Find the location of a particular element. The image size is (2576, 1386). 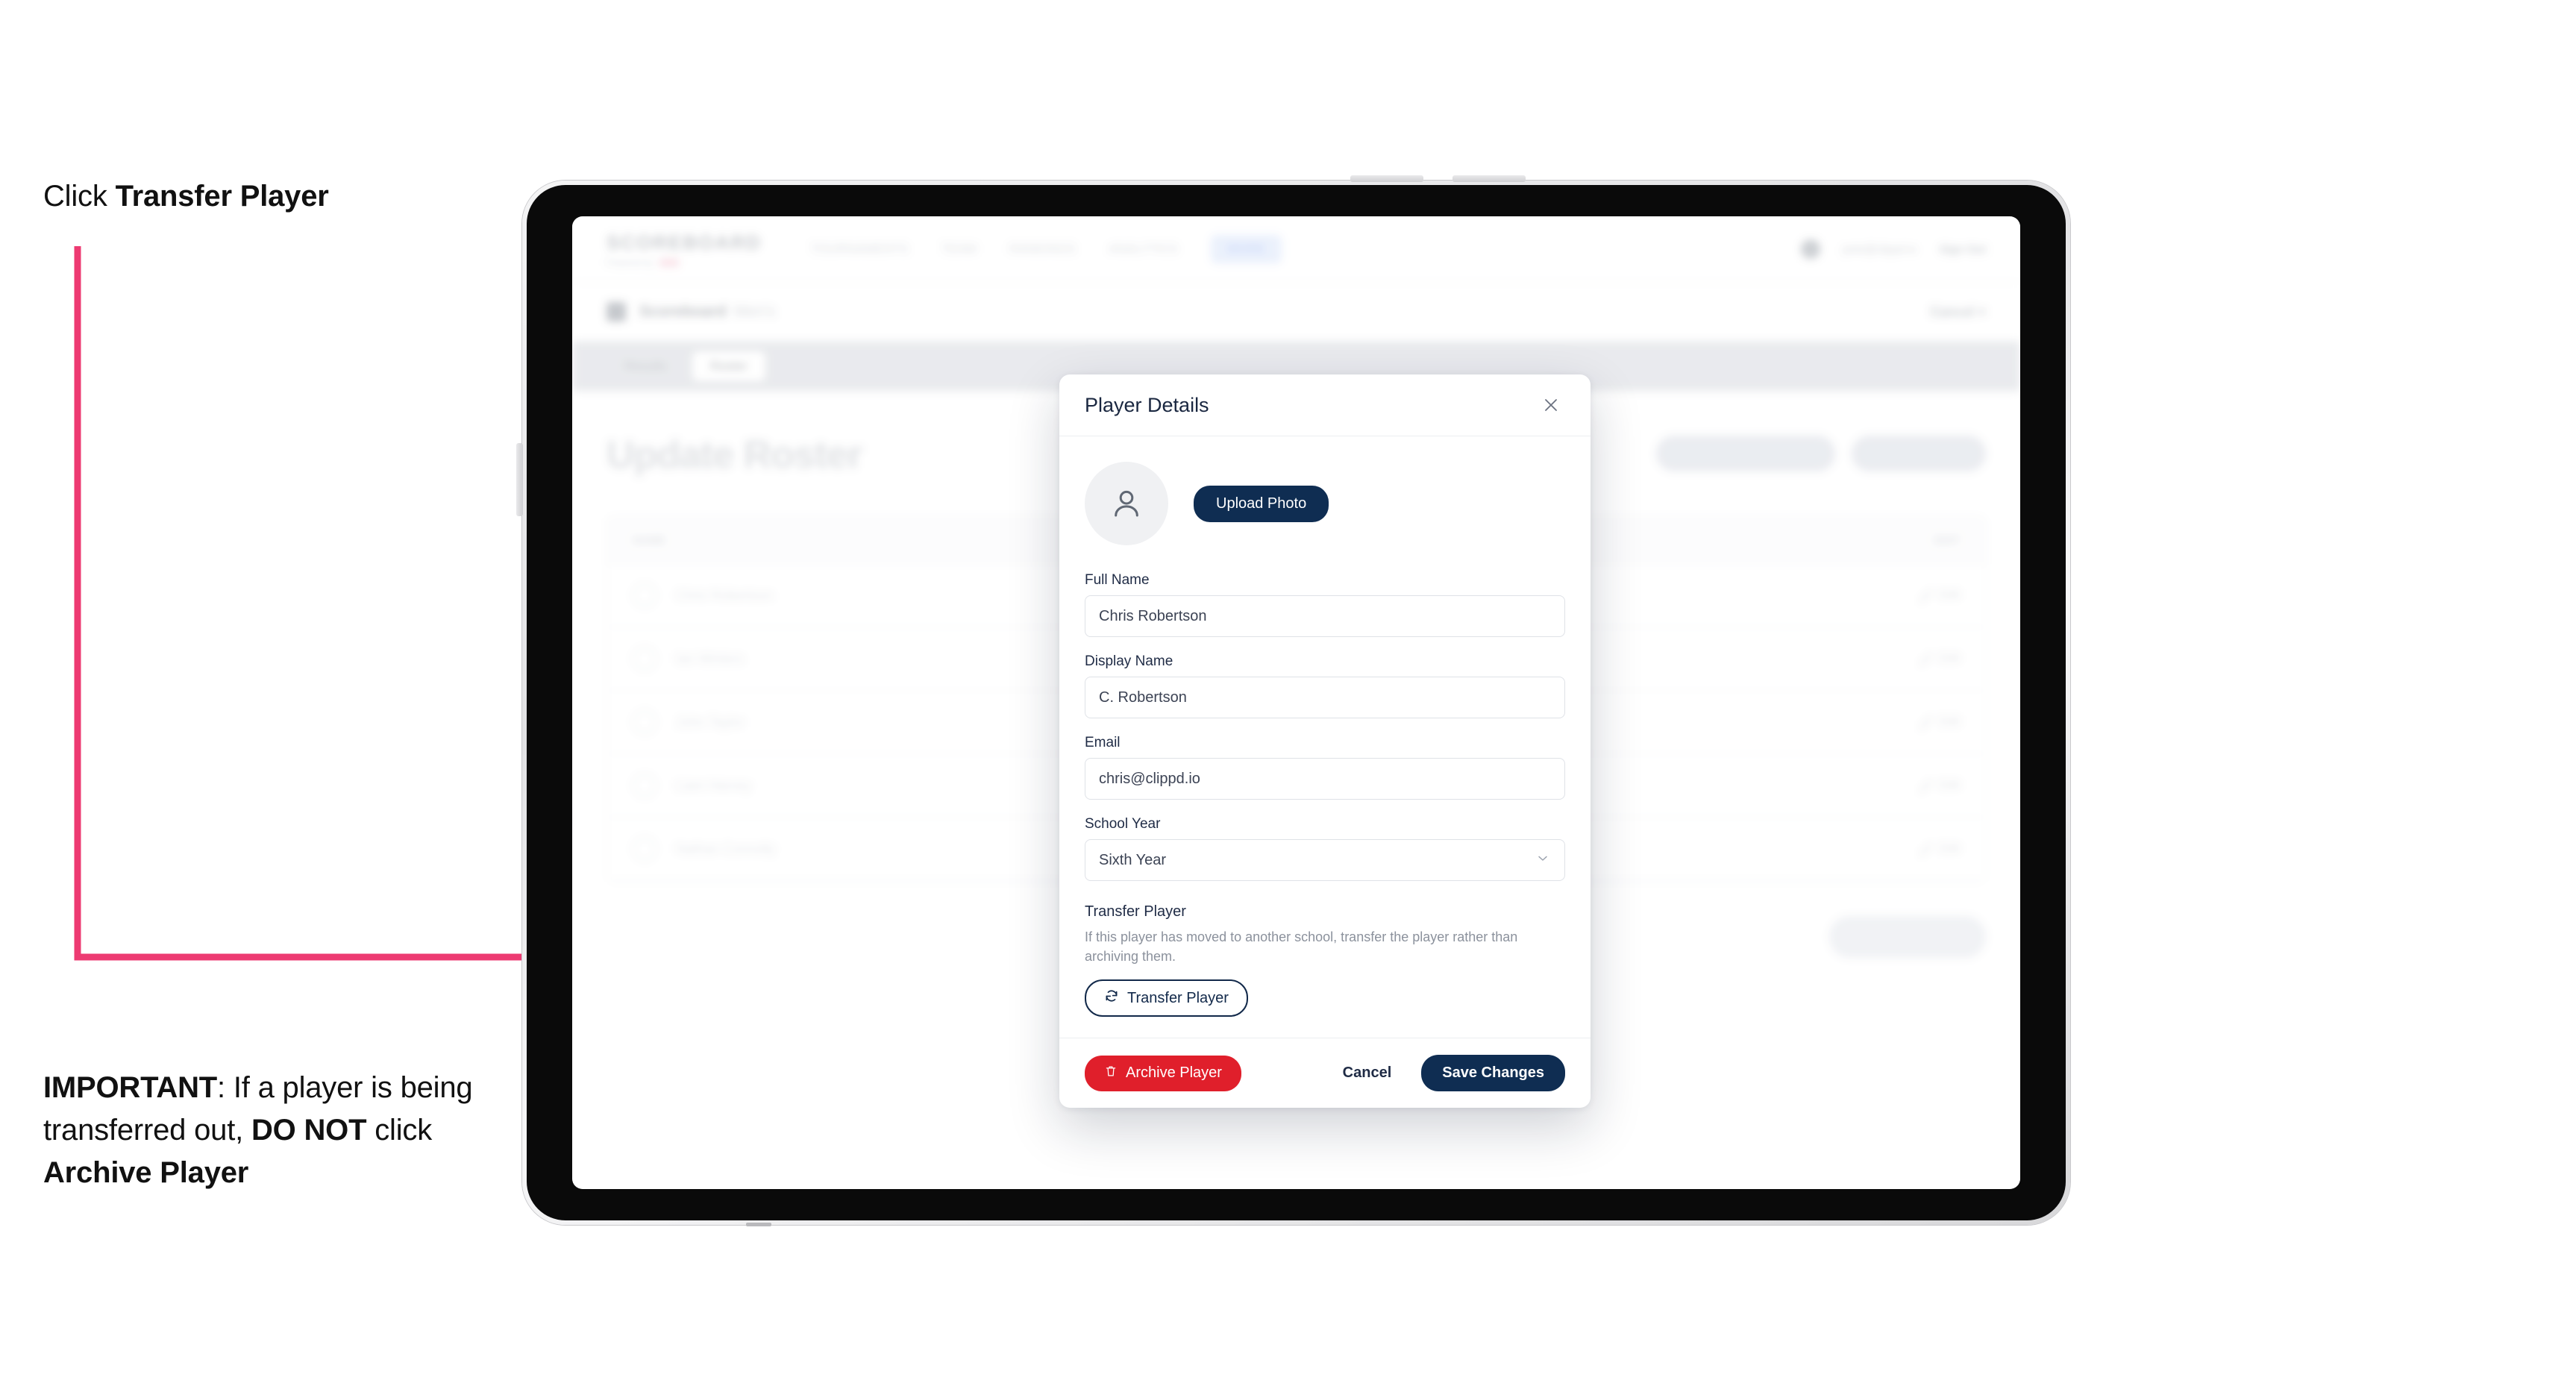

archive-player-button: Archive Player is located at coordinates (1163, 1073).